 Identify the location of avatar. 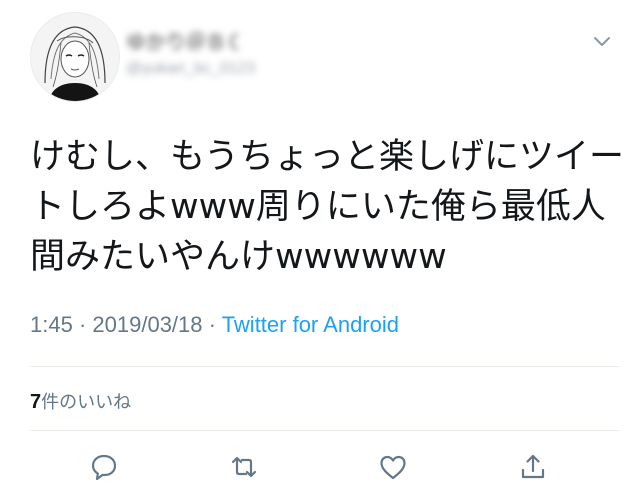
(75, 57).